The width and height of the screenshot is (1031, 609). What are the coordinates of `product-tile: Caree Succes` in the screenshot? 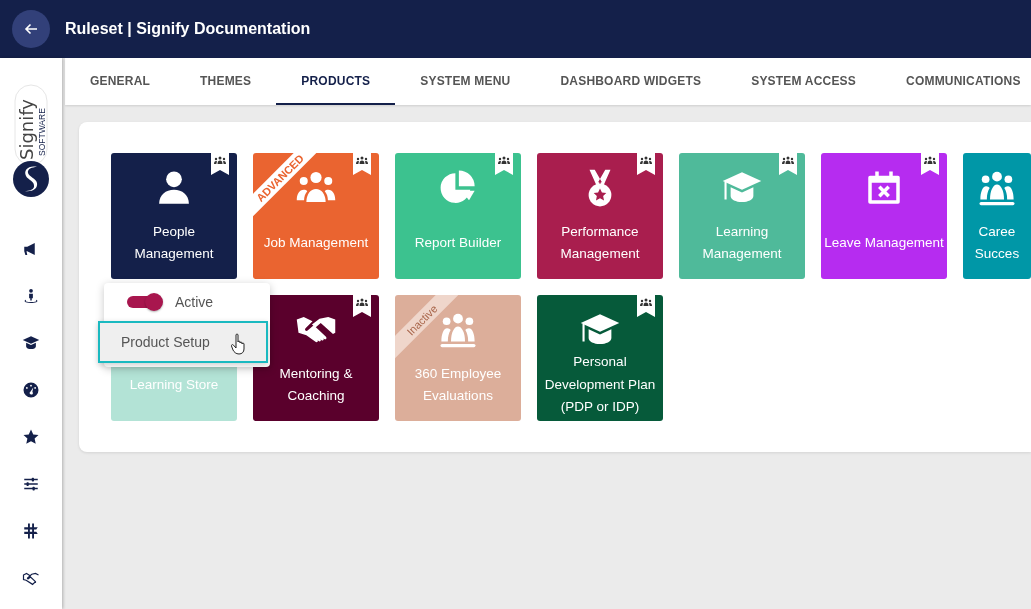 It's located at (997, 216).